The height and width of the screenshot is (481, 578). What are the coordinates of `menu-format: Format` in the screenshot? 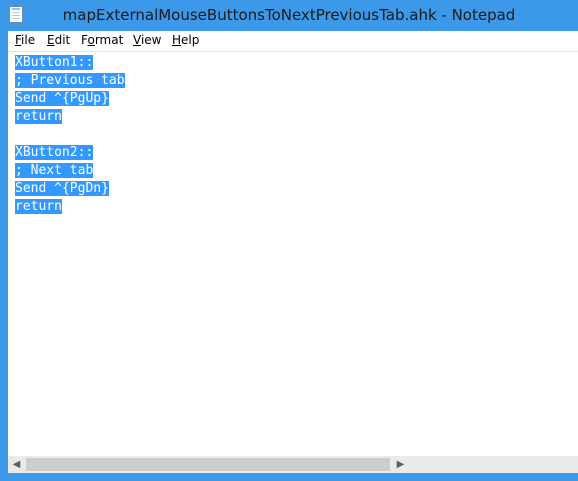 It's located at (102, 40).